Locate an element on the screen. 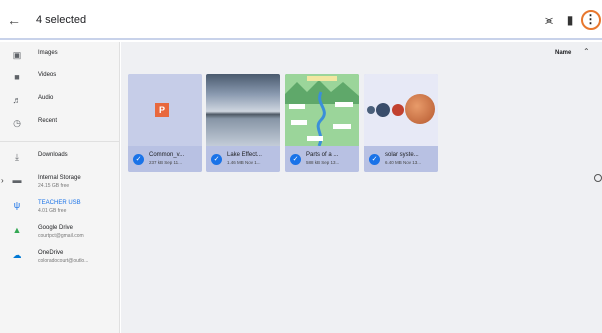  storage-icon: ▬ is located at coordinates (17, 180).